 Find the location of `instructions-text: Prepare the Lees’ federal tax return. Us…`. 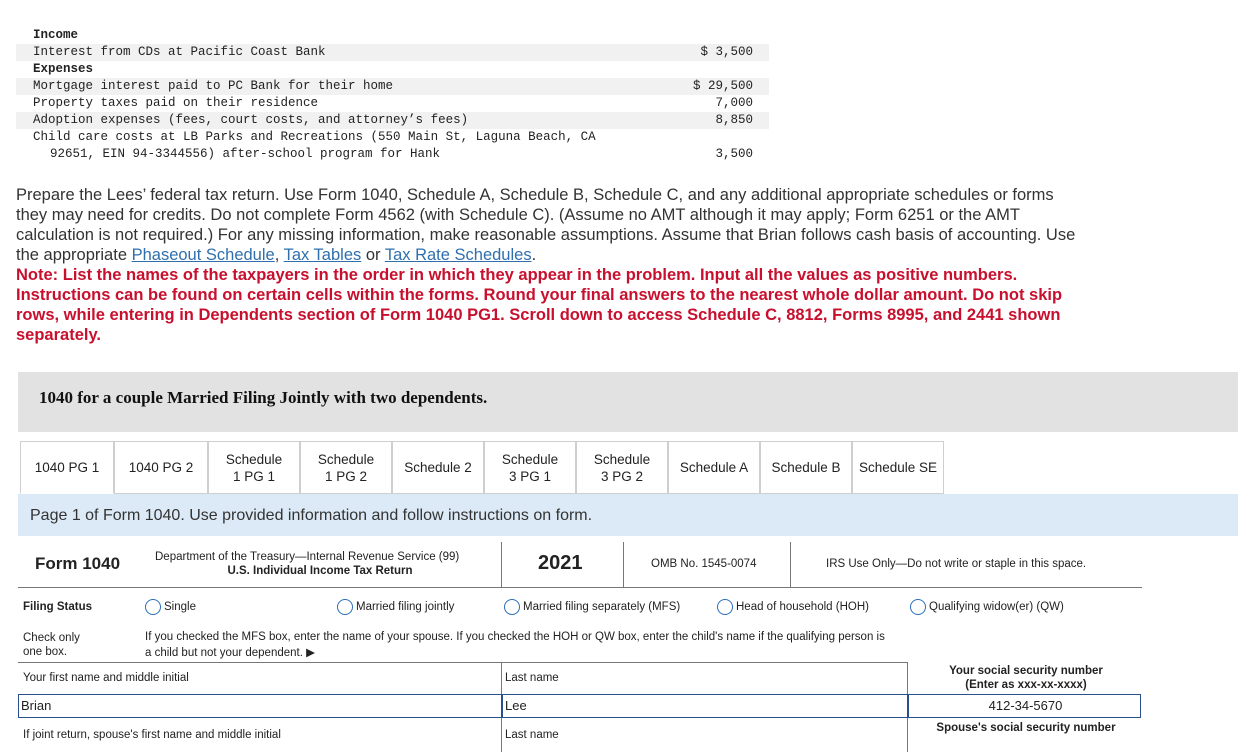

instructions-text: Prepare the Lees’ federal tax return. Us… is located at coordinates (546, 225).